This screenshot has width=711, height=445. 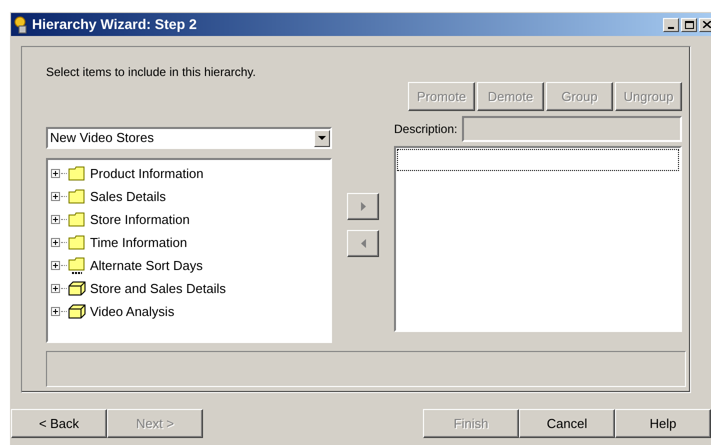 What do you see at coordinates (158, 288) in the screenshot?
I see `tree-item: Store and Sales Details` at bounding box center [158, 288].